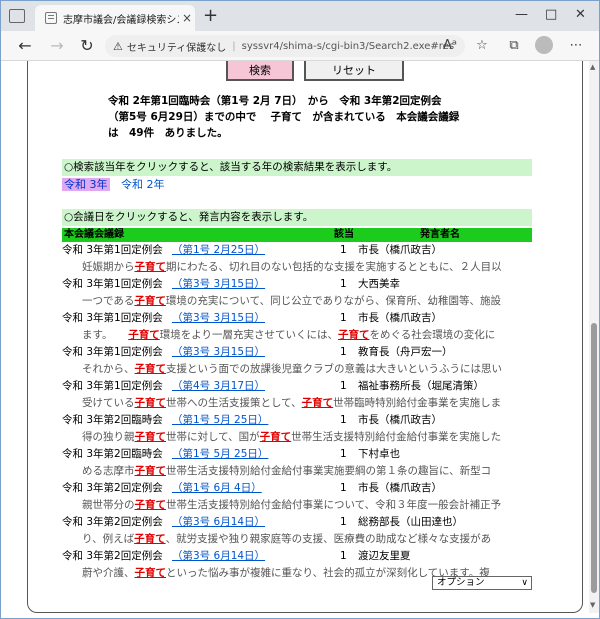  Describe the element at coordinates (113, 184) in the screenshot. I see `year-links: 令和 3年 令和 2年` at that location.